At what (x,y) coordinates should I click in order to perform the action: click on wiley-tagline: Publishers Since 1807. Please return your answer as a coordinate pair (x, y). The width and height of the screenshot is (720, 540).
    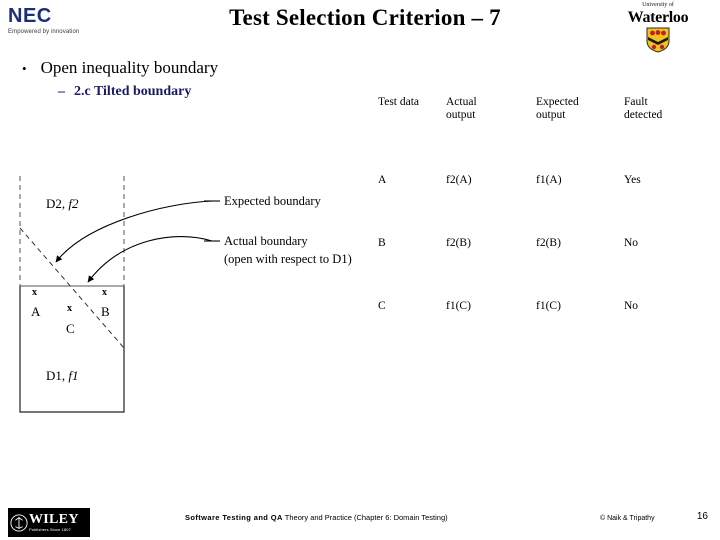
    Looking at the image, I should click on (50, 529).